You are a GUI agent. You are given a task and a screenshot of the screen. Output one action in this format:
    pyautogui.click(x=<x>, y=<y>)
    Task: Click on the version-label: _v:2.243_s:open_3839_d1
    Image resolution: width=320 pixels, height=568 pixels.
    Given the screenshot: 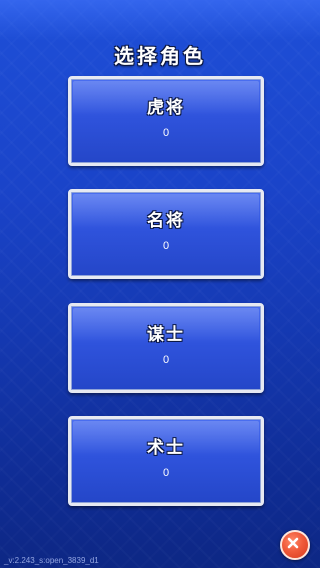 What is the action you would take?
    pyautogui.click(x=51, y=560)
    